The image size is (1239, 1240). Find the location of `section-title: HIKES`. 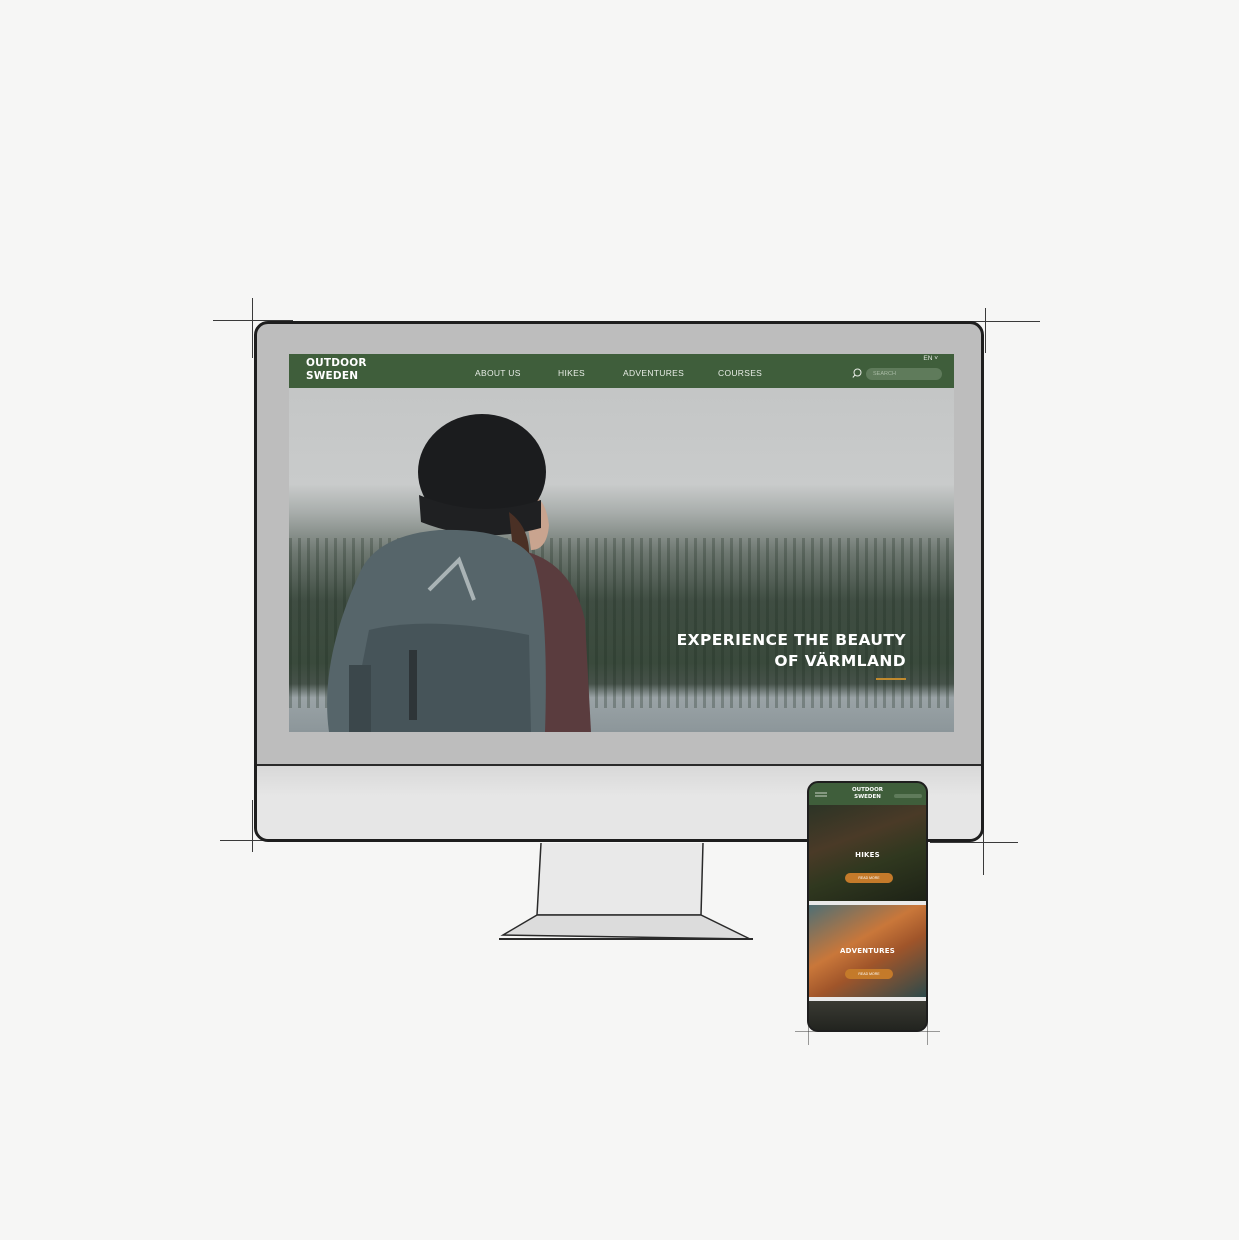

section-title: HIKES is located at coordinates (867, 855).